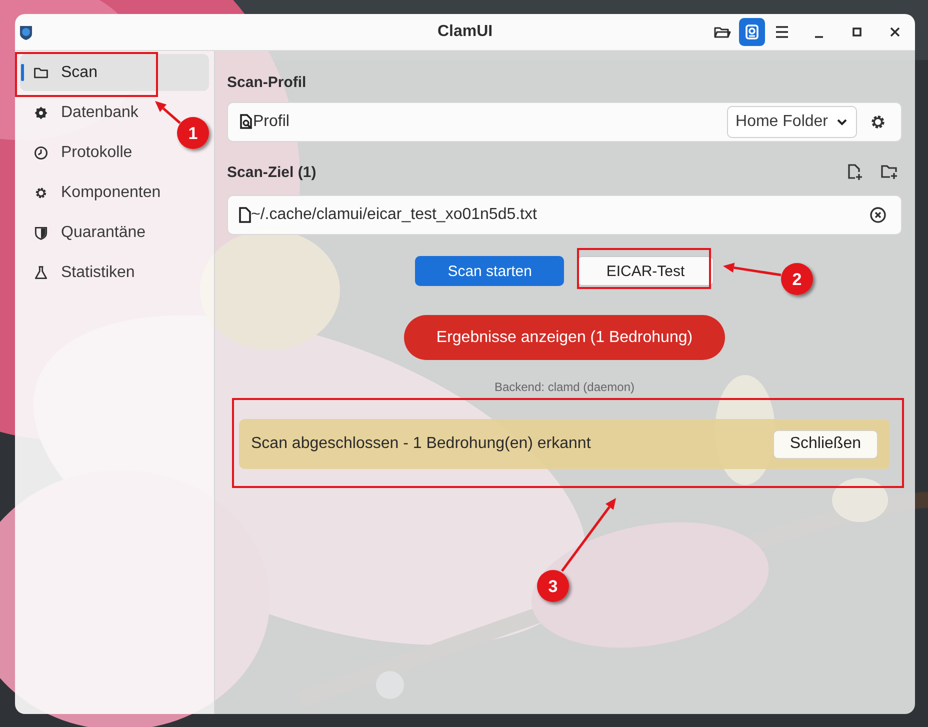 The image size is (928, 727). I want to click on results-button: Ergebnisse anzeigen (1 Bedrohung), so click(564, 337).